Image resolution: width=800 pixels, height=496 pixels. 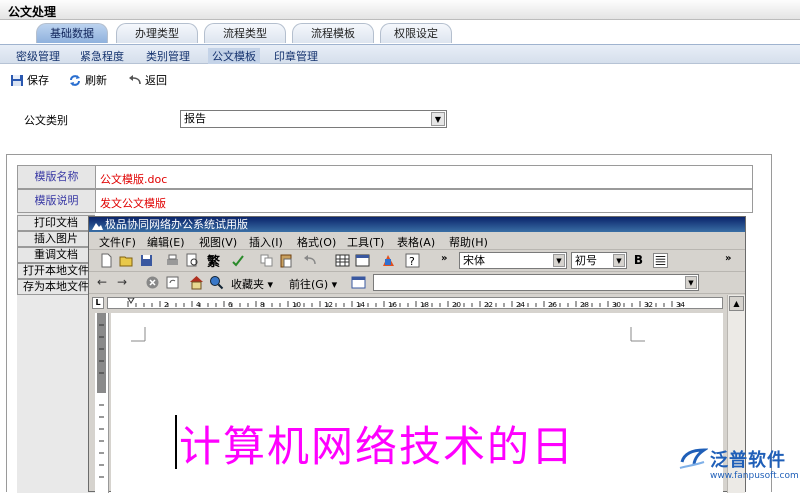 What do you see at coordinates (586, 260) in the screenshot?
I see `font-size-value: 初号` at bounding box center [586, 260].